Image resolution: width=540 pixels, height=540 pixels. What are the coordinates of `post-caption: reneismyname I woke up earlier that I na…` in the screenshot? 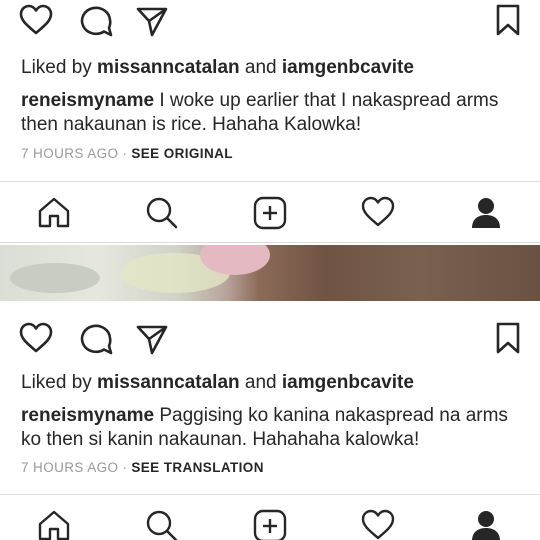 It's located at (271, 113).